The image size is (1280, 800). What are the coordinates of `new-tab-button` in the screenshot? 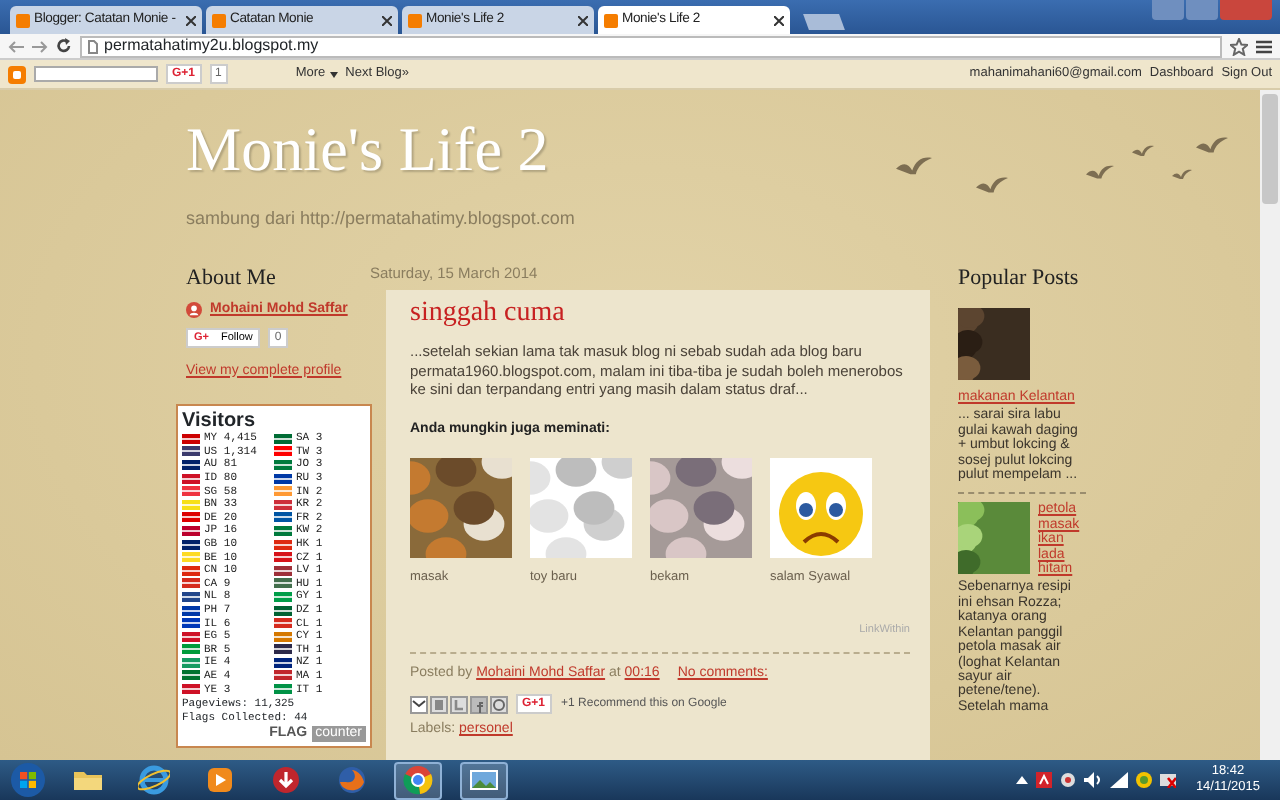 It's located at (824, 22).